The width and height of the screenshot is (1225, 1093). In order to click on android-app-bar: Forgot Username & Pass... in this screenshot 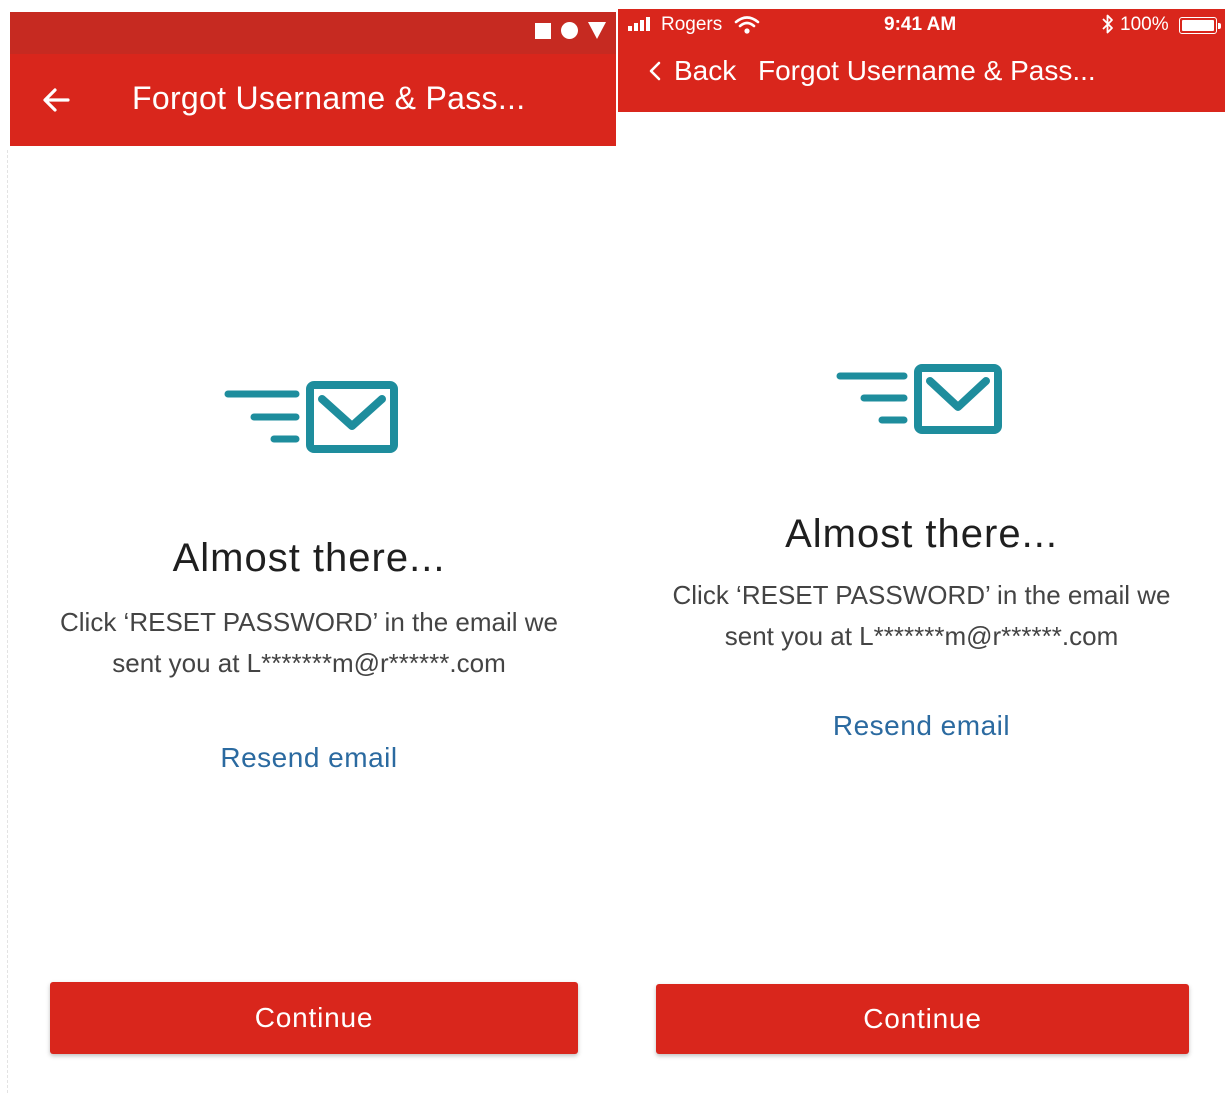, I will do `click(313, 100)`.